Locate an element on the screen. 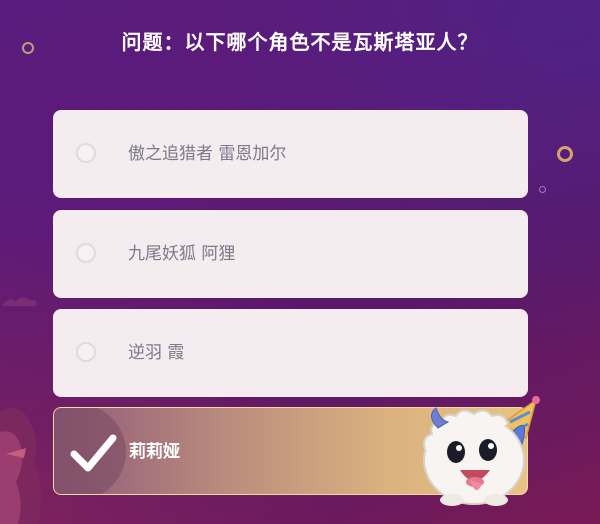 The height and width of the screenshot is (524, 600). decor-ring-right is located at coordinates (565, 154).